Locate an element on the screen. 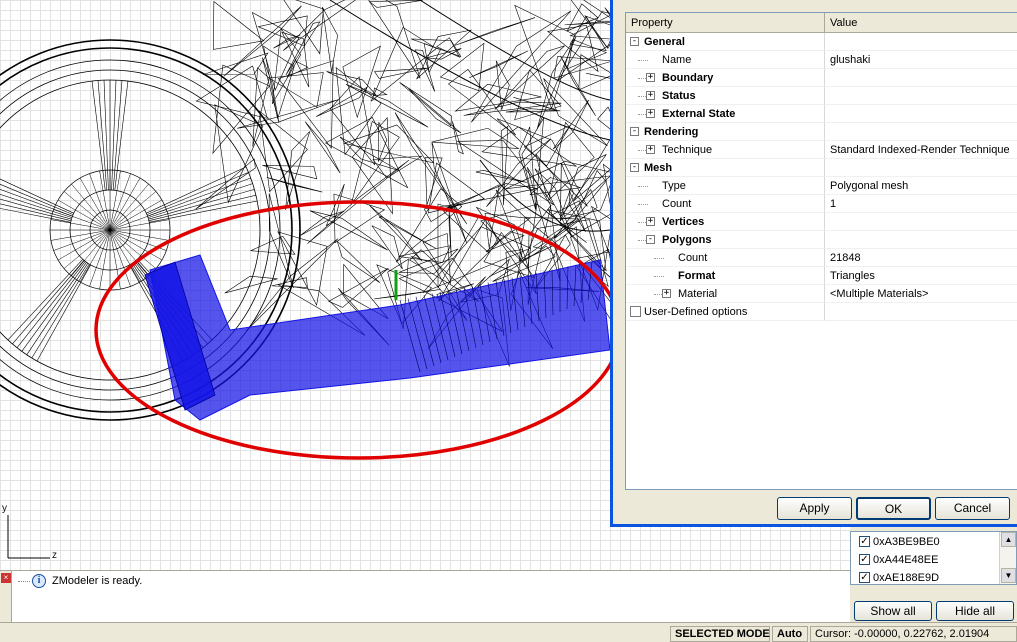  property-label: Format is located at coordinates (697, 276).